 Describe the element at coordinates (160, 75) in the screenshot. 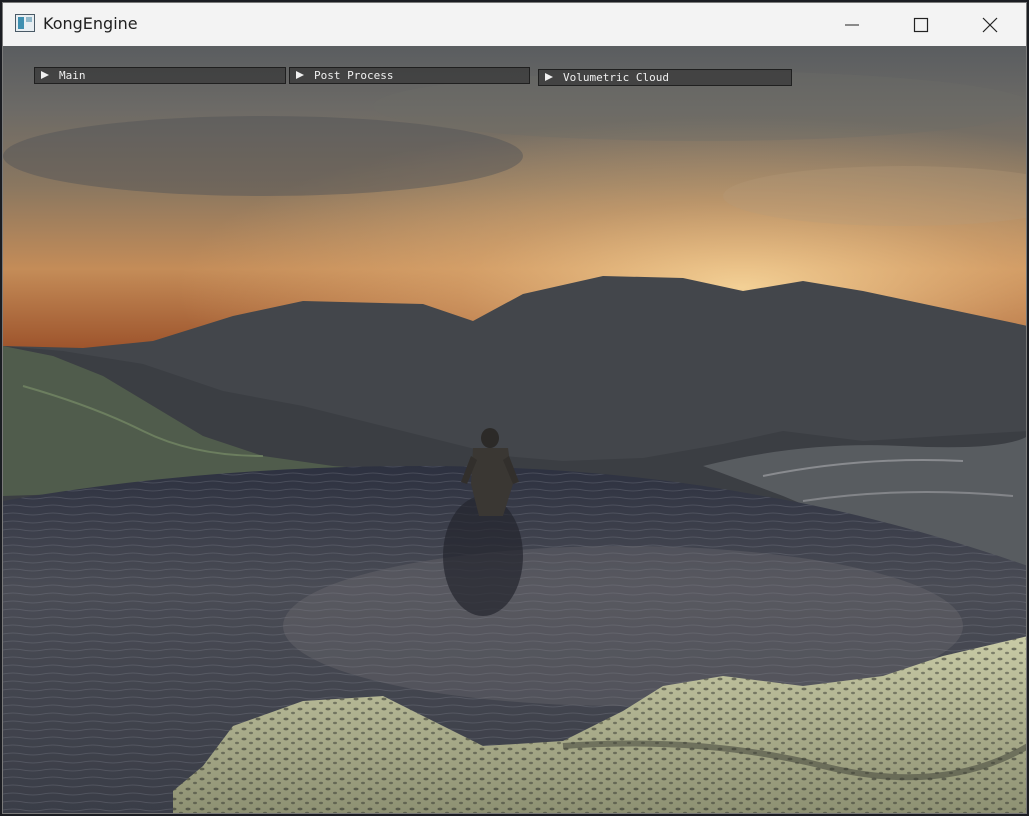

I see `panel-header-main: Main` at that location.